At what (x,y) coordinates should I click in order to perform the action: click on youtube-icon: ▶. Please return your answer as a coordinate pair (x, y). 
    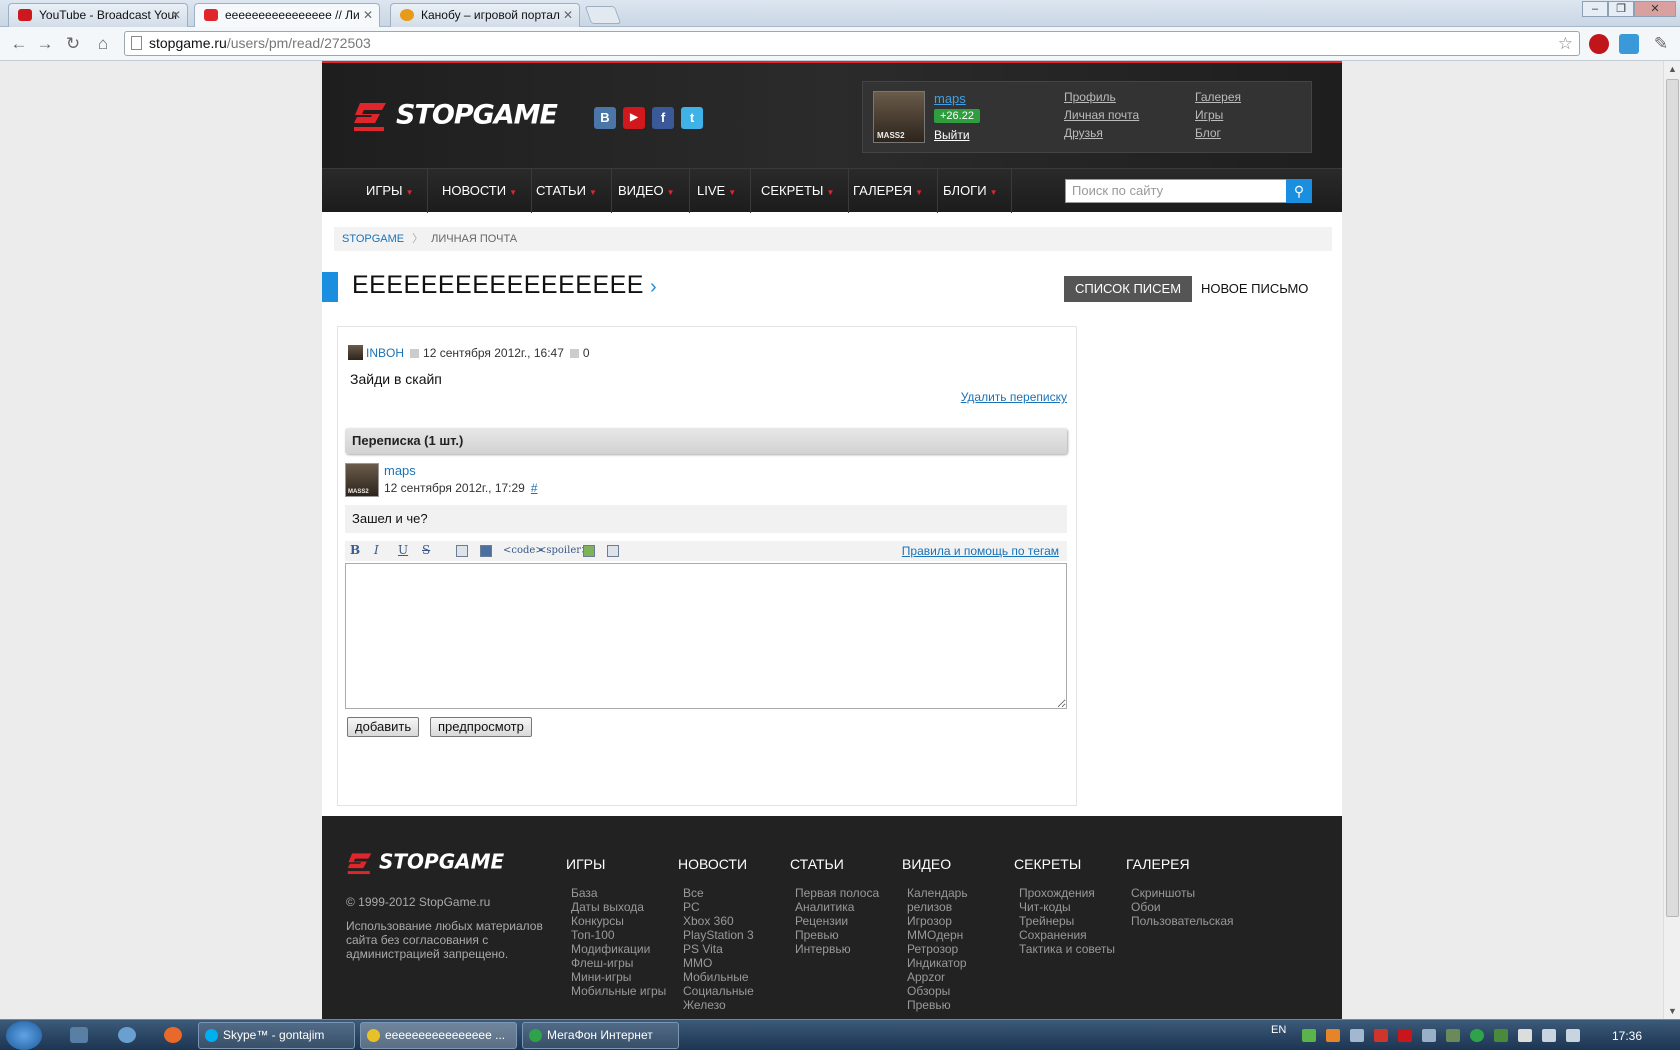
    Looking at the image, I should click on (634, 118).